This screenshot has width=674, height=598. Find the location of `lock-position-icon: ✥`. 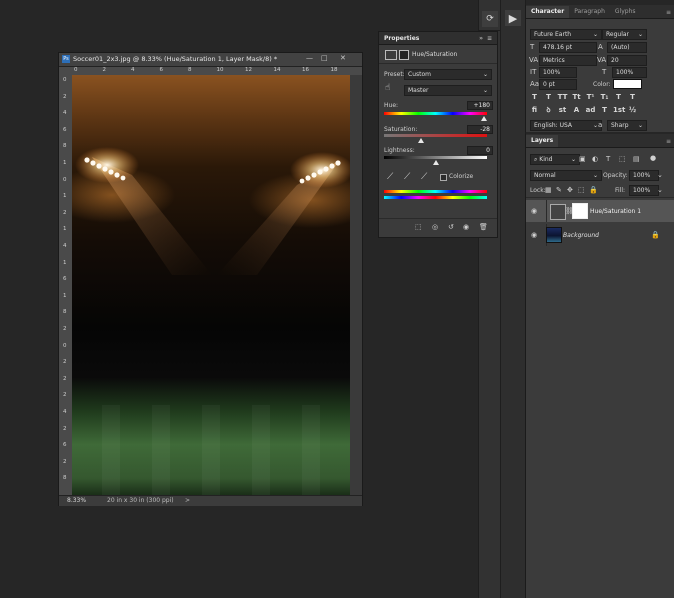

lock-position-icon: ✥ is located at coordinates (570, 190).